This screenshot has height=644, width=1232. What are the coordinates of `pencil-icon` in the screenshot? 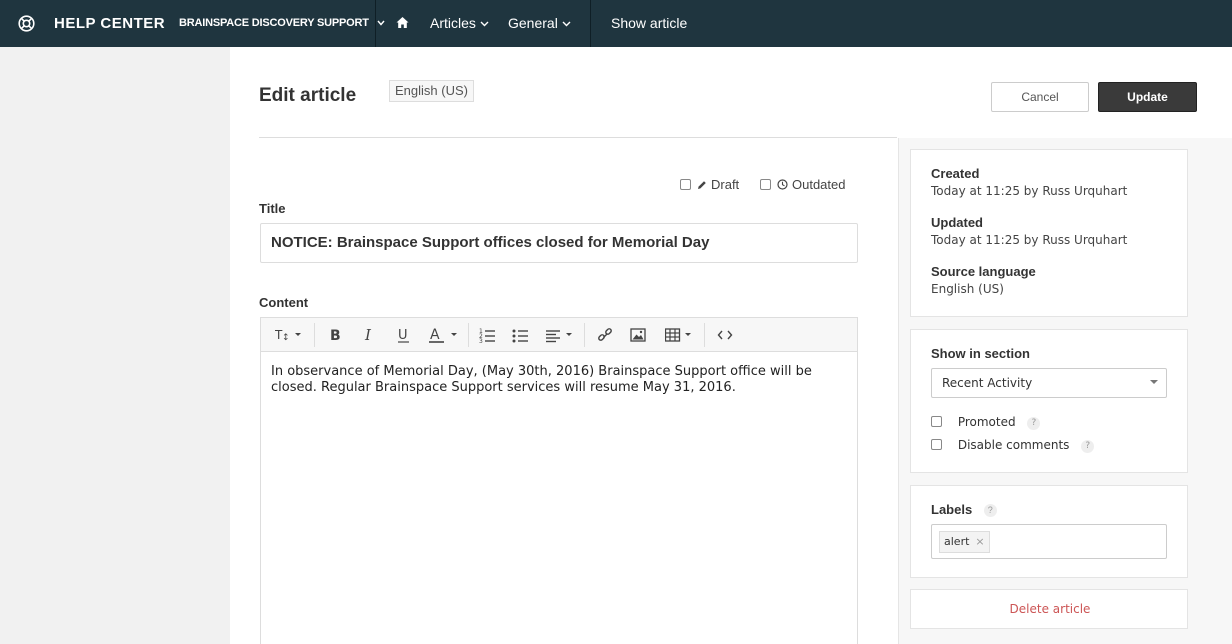 It's located at (702, 185).